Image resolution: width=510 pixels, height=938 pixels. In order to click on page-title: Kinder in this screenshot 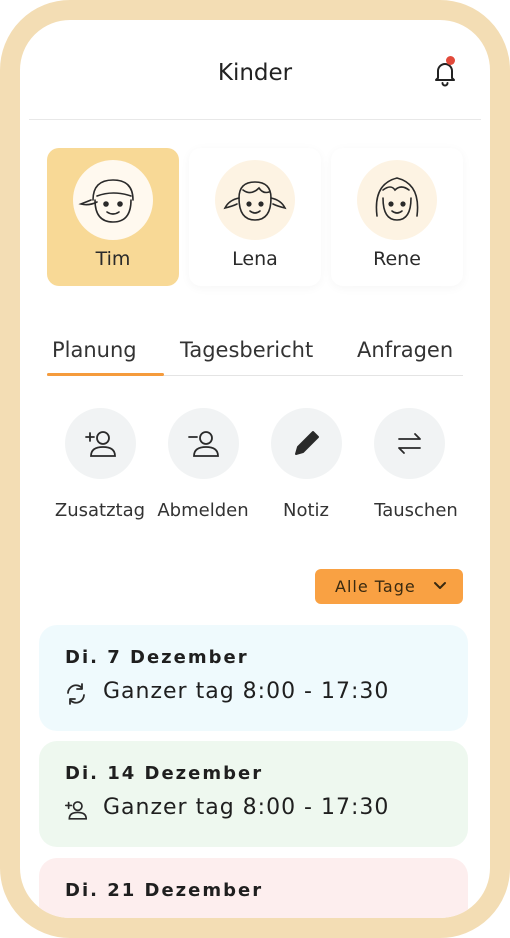, I will do `click(255, 73)`.